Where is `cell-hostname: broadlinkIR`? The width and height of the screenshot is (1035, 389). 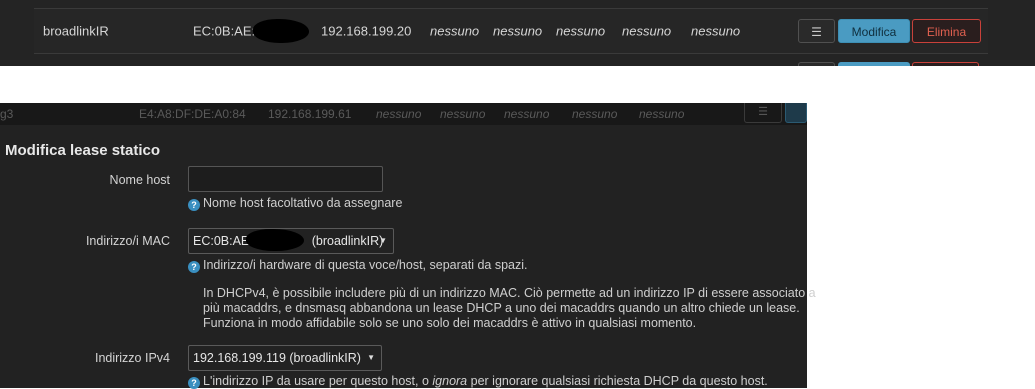
cell-hostname: broadlinkIR is located at coordinates (76, 31).